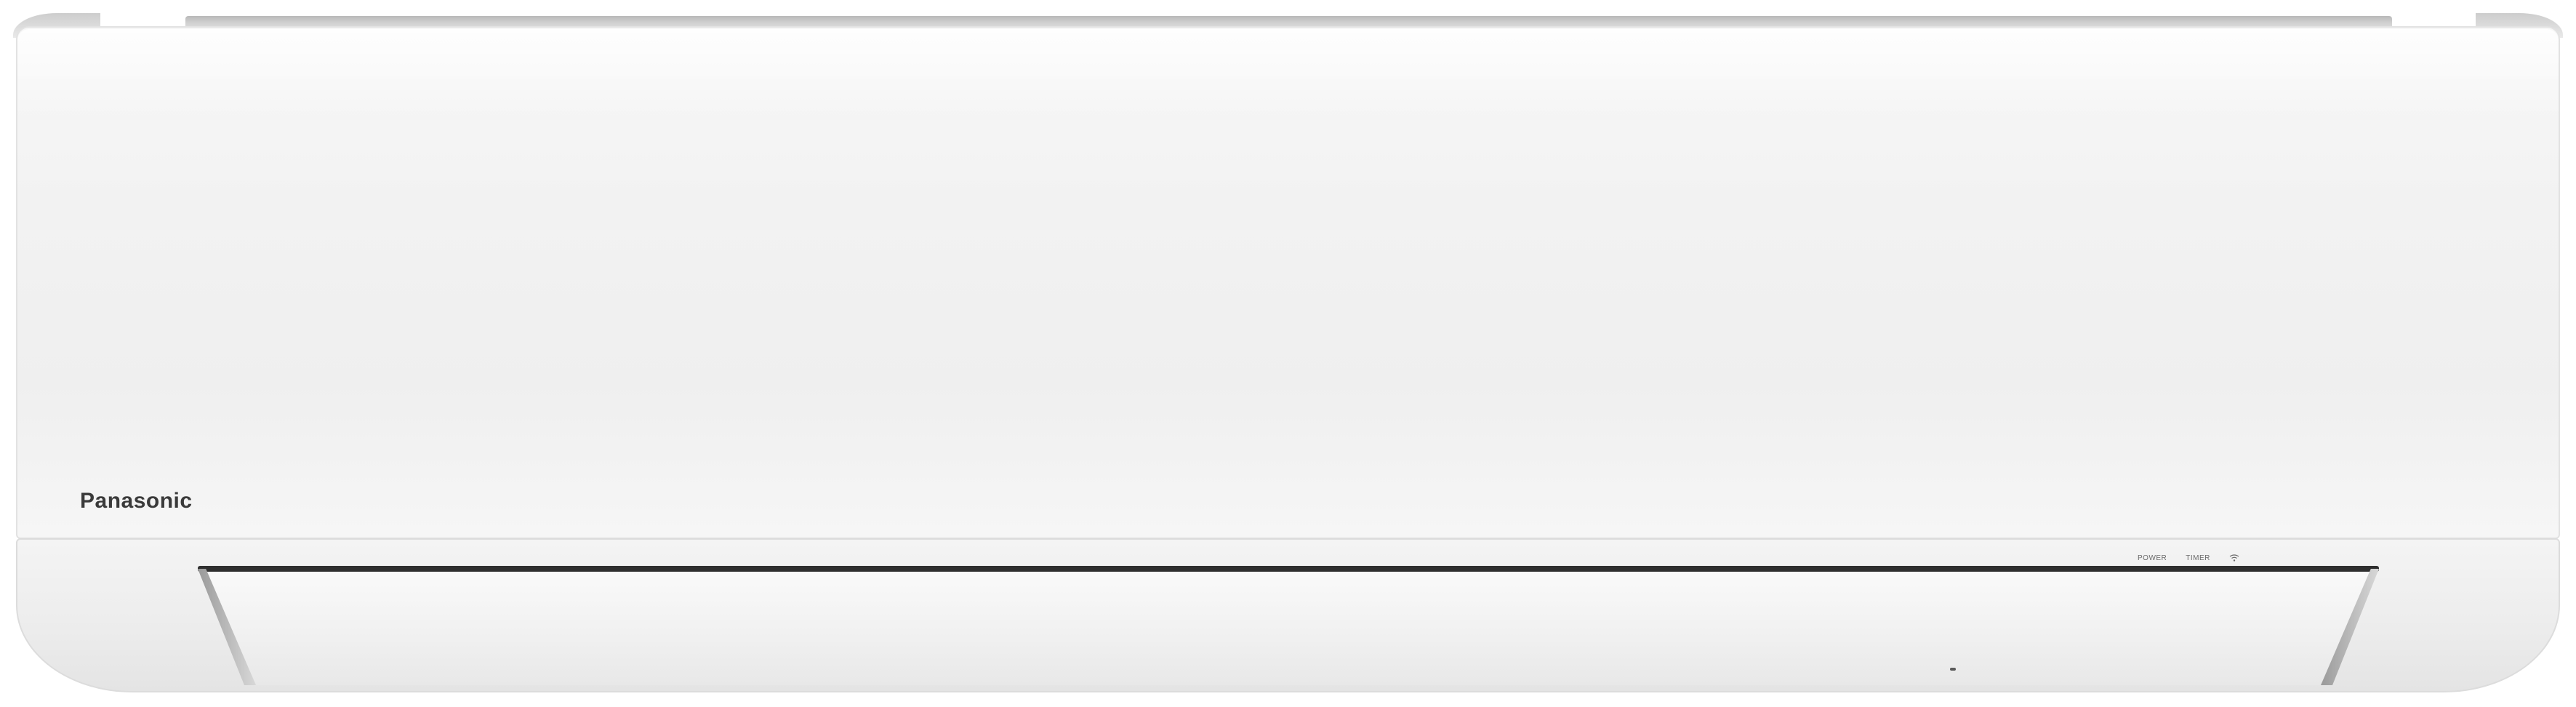 This screenshot has height=707, width=2576. Describe the element at coordinates (2234, 558) in the screenshot. I see `wifi-icon` at that location.